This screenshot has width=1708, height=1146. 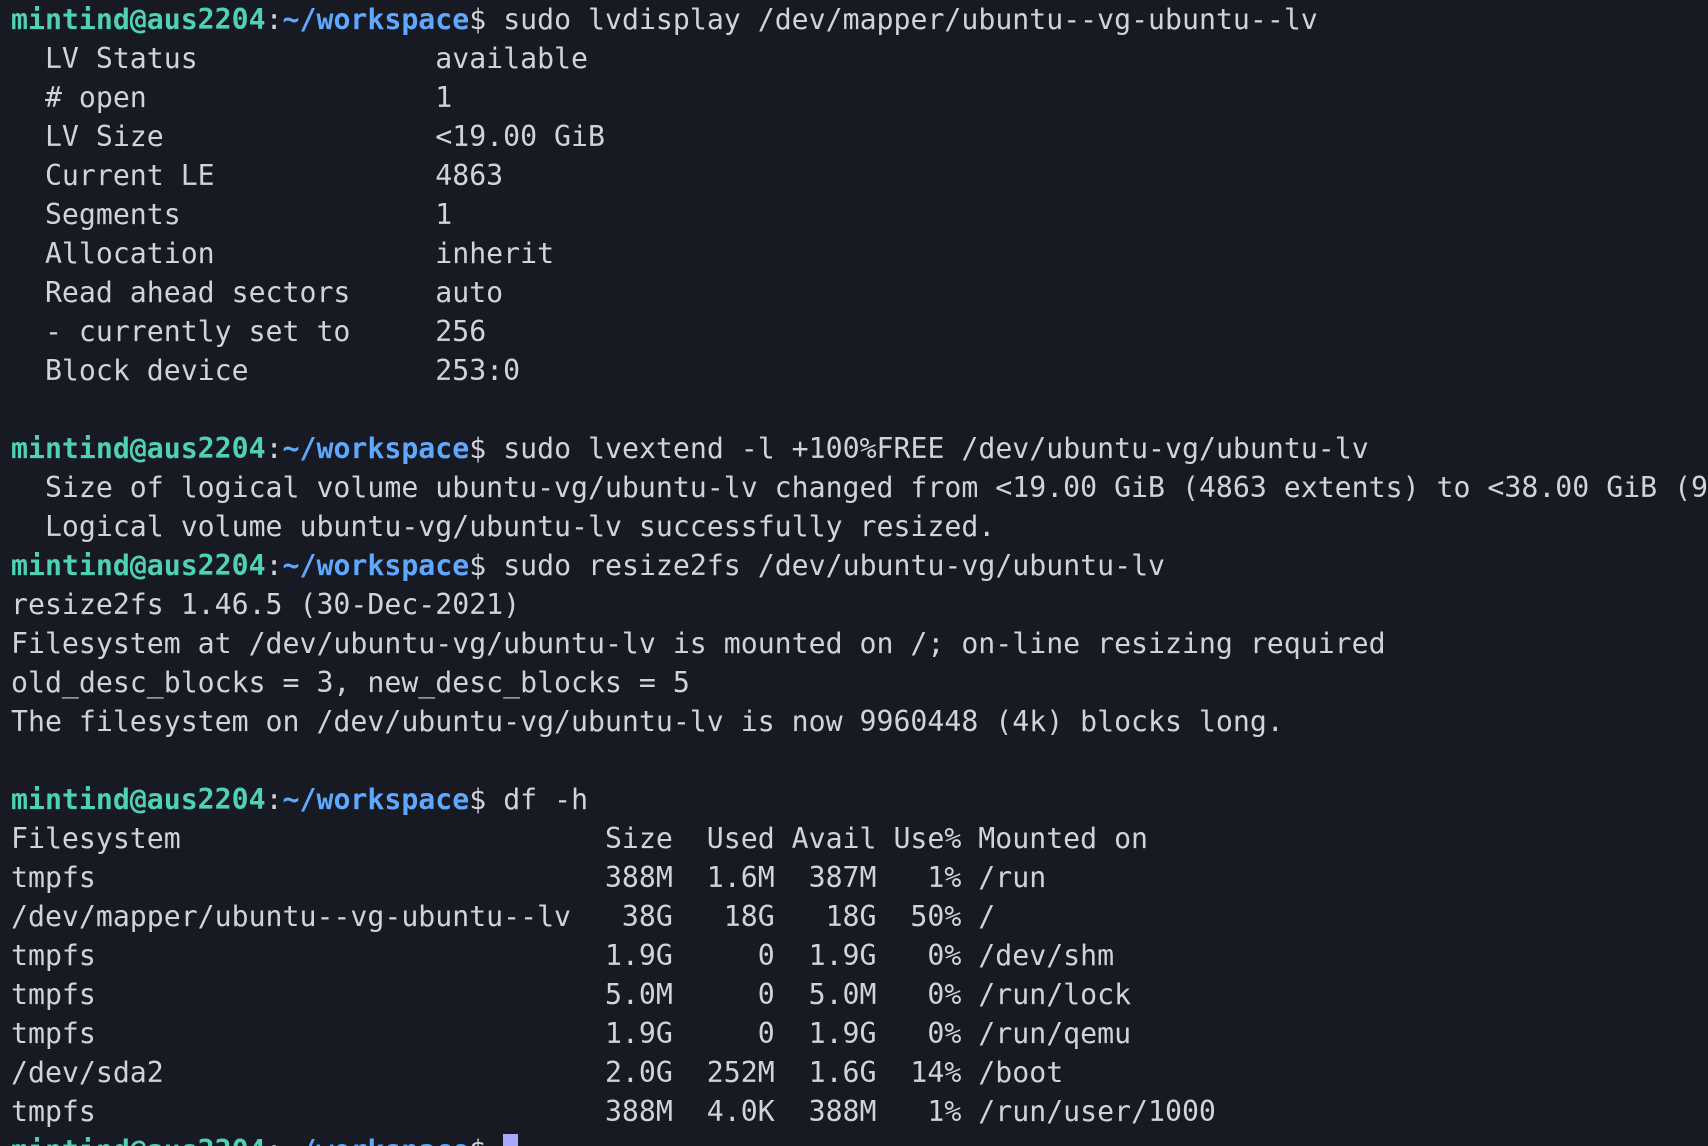 I want to click on df-row: tmpfs 388M 4.0K 388M 1% /run/user/1000, so click(x=613, y=1111).